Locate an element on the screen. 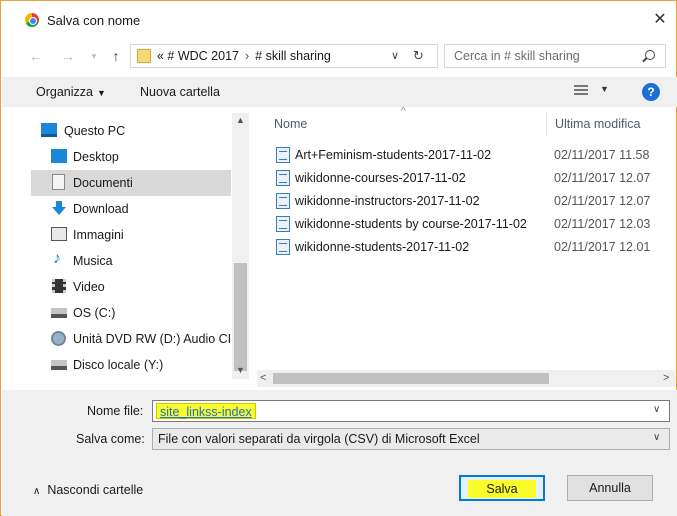 The height and width of the screenshot is (516, 677). filename-label: Nome file: is located at coordinates (115, 411).